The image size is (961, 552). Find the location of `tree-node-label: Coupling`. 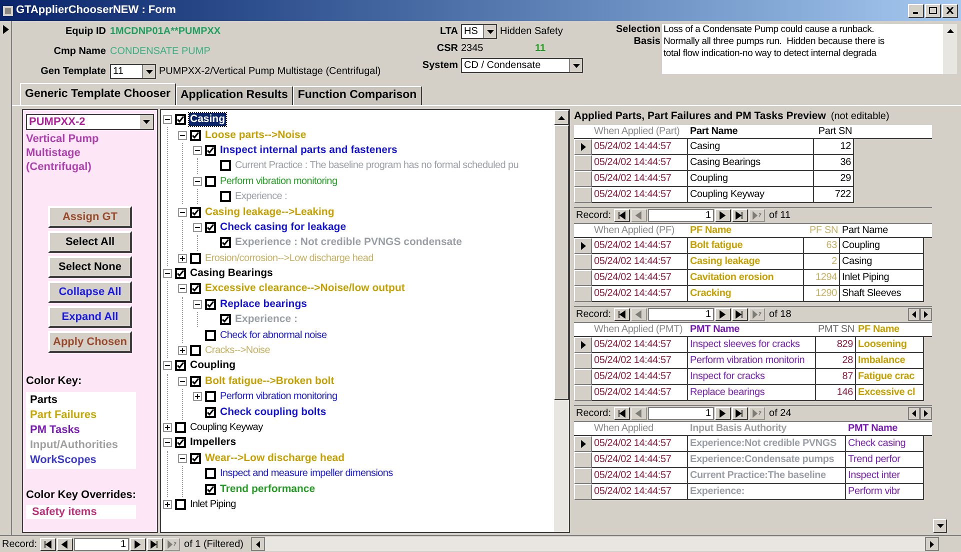

tree-node-label: Coupling is located at coordinates (212, 365).